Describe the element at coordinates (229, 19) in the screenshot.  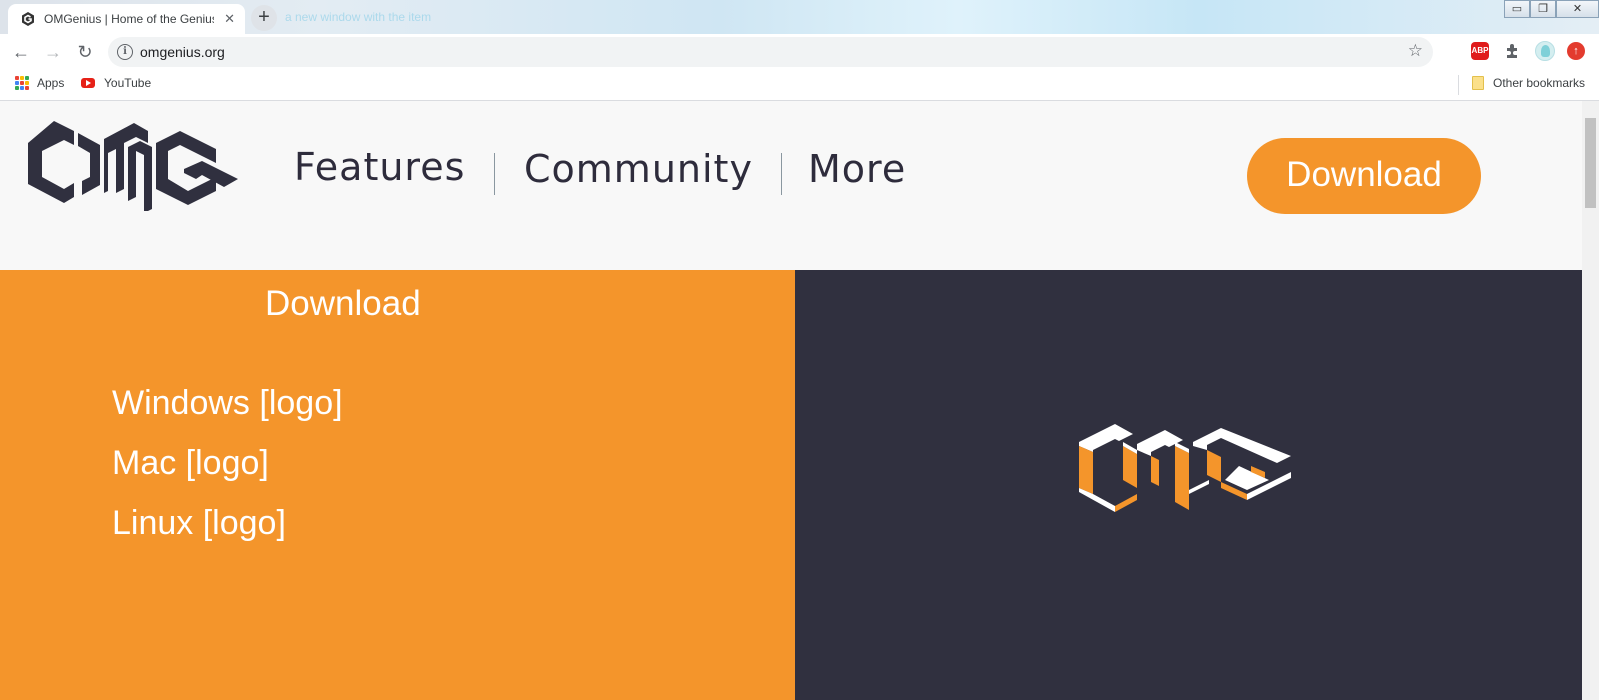
I see `tab-close-icon: ✕` at that location.